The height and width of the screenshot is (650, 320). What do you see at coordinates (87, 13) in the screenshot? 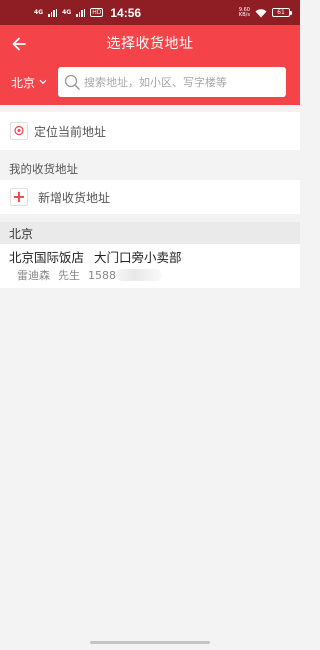
I see `status-left: 4G 4G HD 14:56` at bounding box center [87, 13].